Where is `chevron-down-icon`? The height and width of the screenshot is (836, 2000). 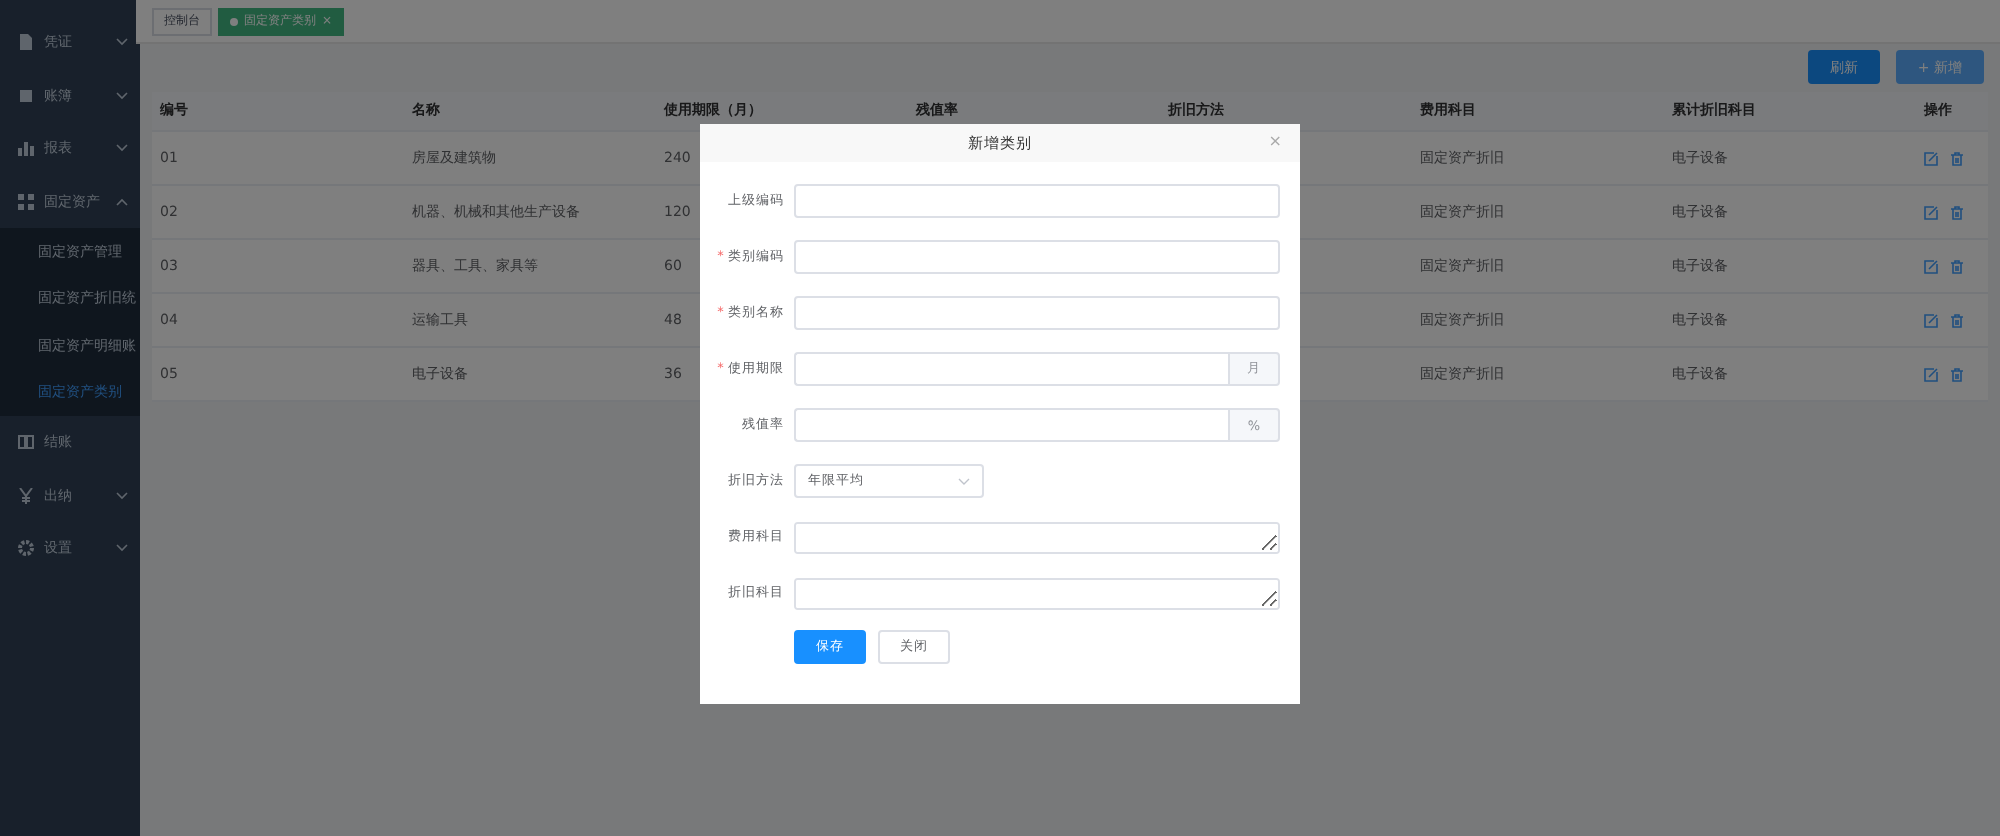 chevron-down-icon is located at coordinates (964, 481).